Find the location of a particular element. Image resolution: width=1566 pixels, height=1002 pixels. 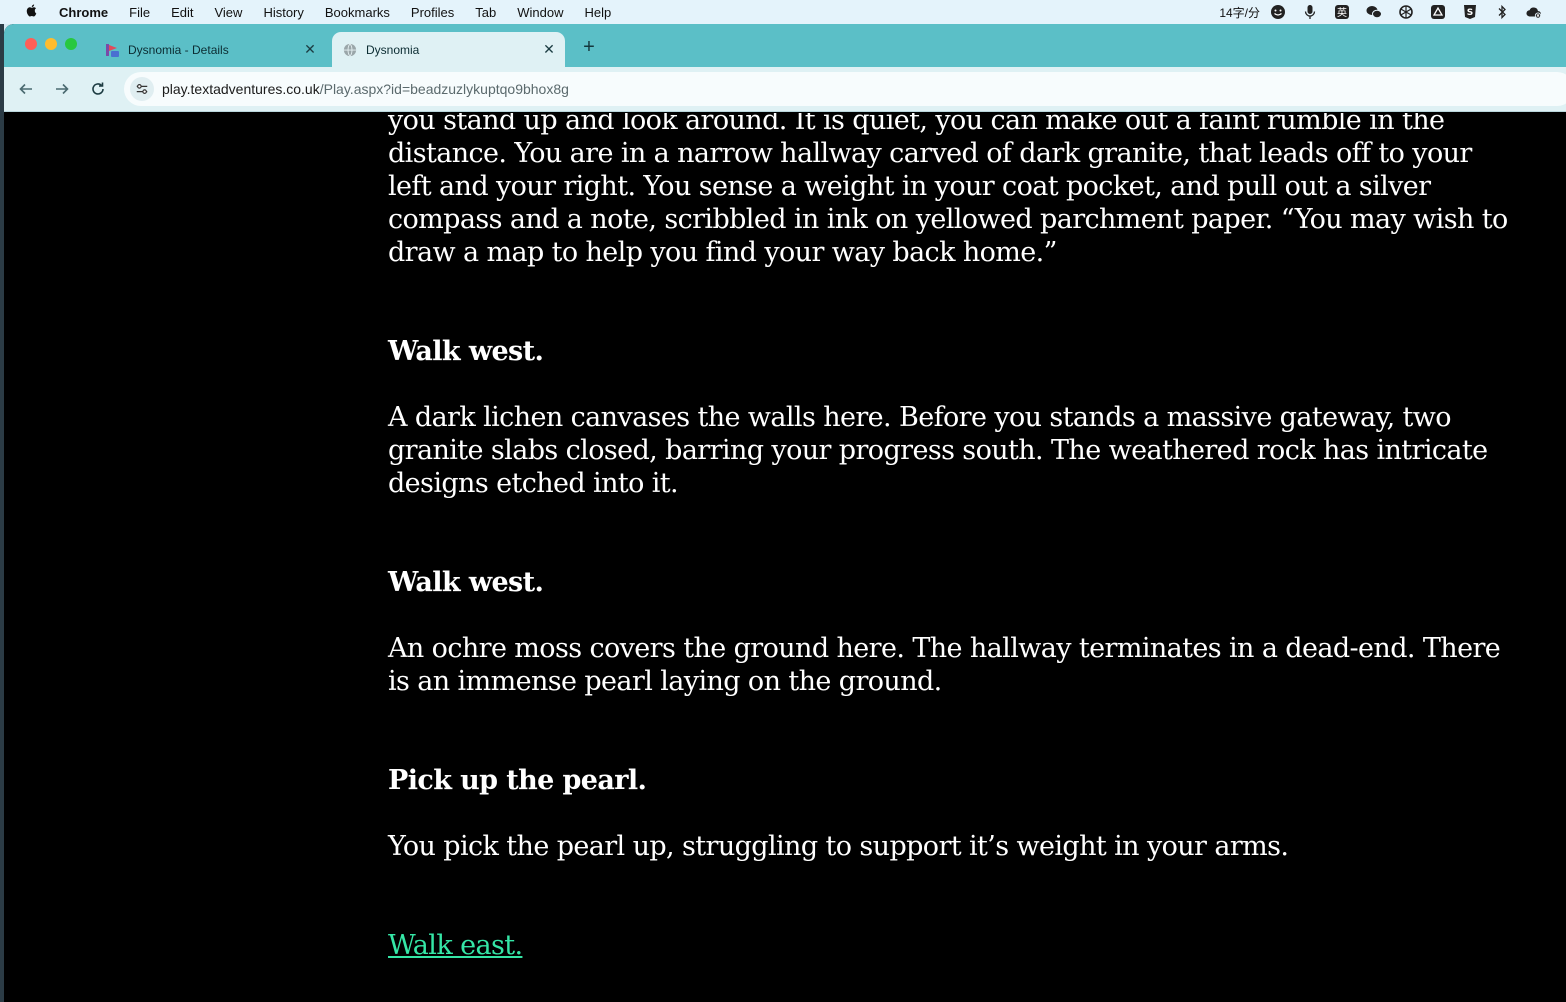

tab-dysnomia-details: Dysnomia - Details ✕ is located at coordinates (210, 49).